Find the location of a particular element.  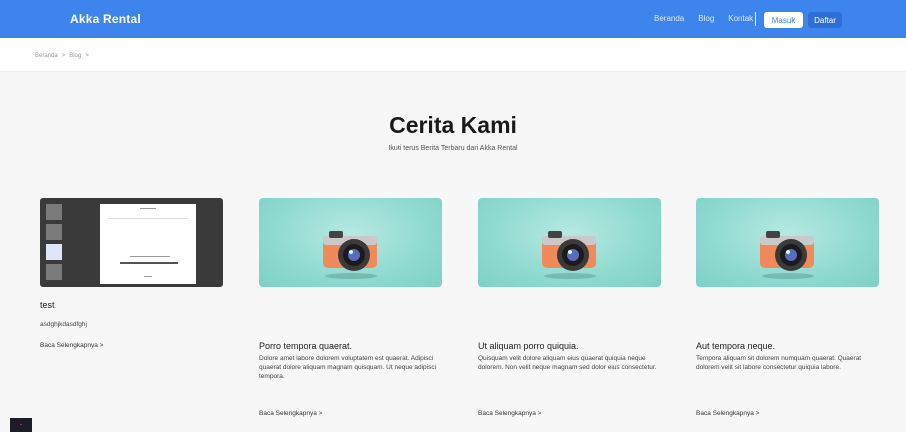

breadcrumb-bar: Beranda > Blog > is located at coordinates (453, 55).